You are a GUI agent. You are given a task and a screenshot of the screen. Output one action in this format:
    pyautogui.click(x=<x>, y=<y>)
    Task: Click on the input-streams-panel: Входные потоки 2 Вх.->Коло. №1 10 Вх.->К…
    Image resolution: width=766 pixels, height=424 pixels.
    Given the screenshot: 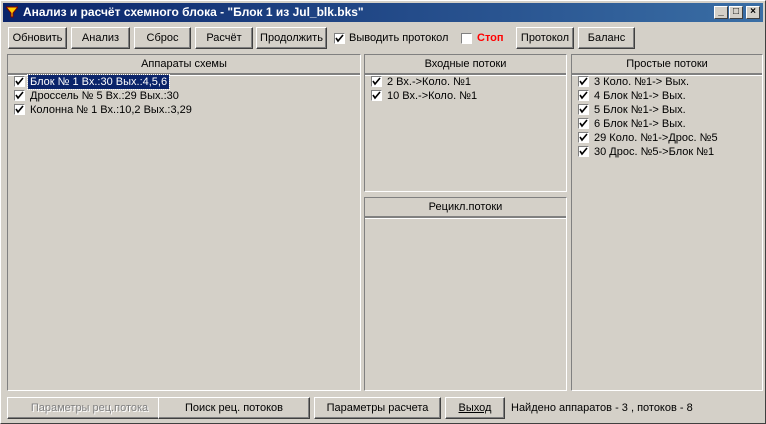 What is the action you would take?
    pyautogui.click(x=465, y=123)
    